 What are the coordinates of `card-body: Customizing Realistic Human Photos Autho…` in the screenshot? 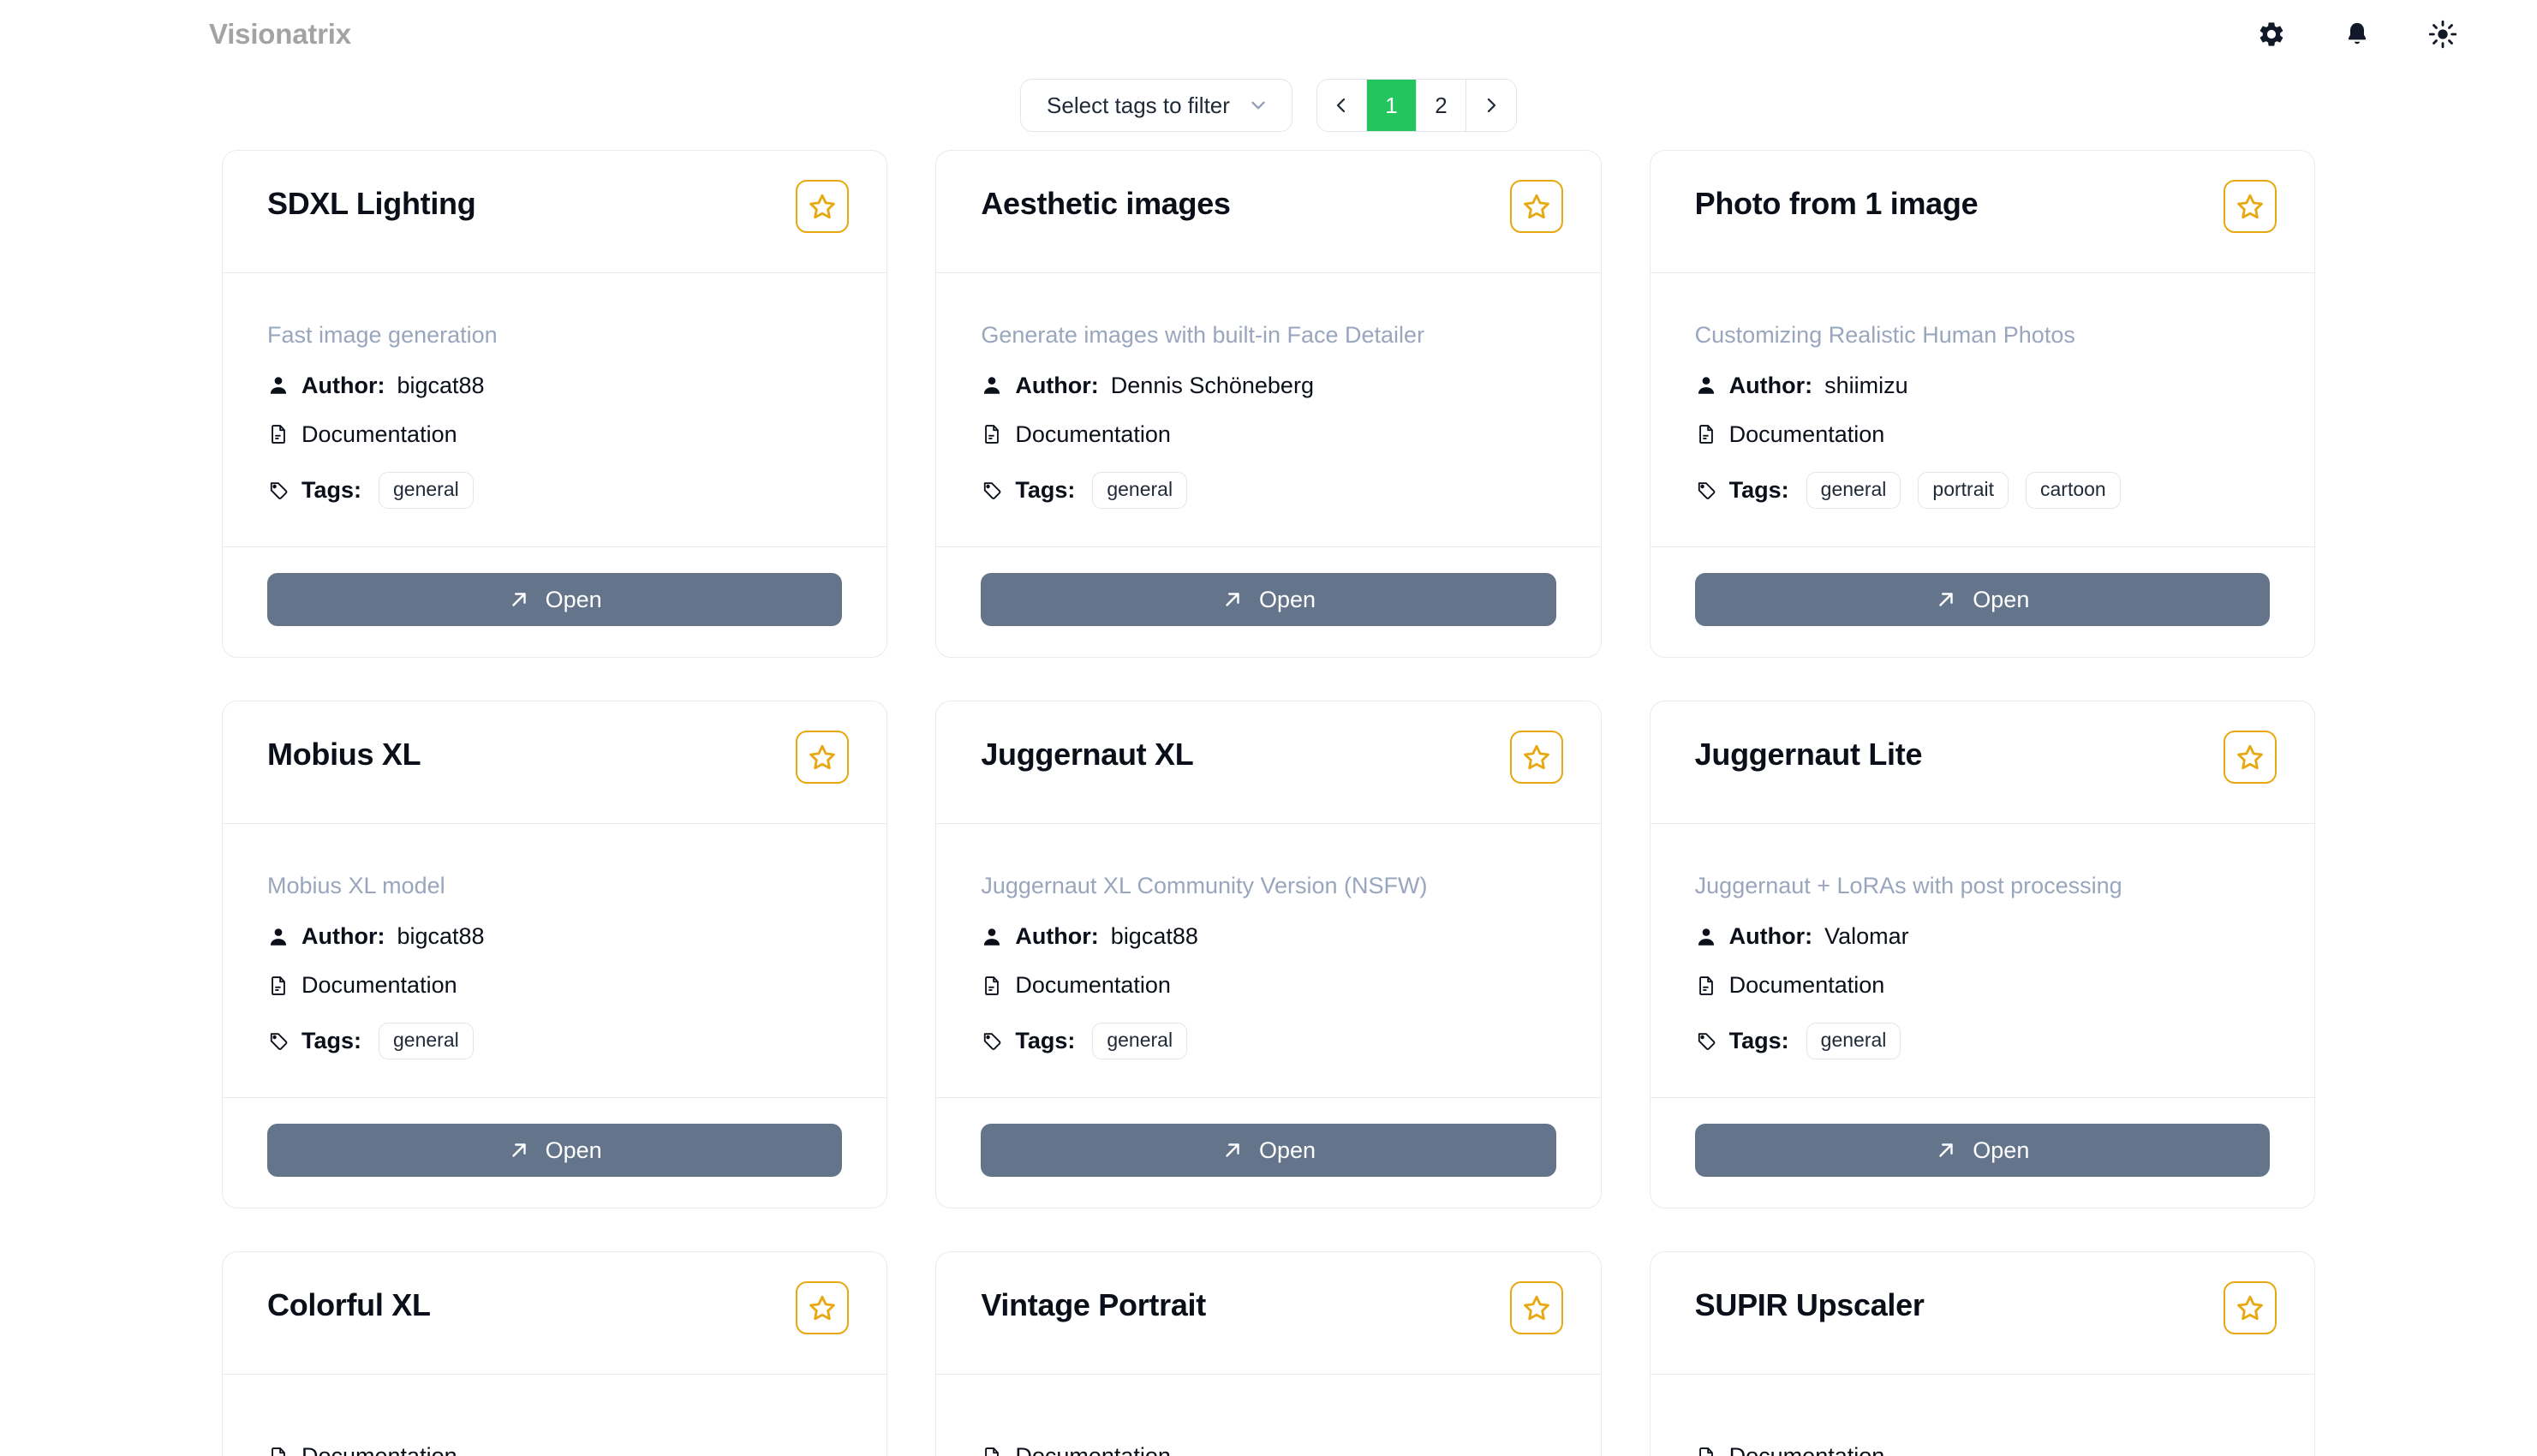 It's located at (1982, 410).